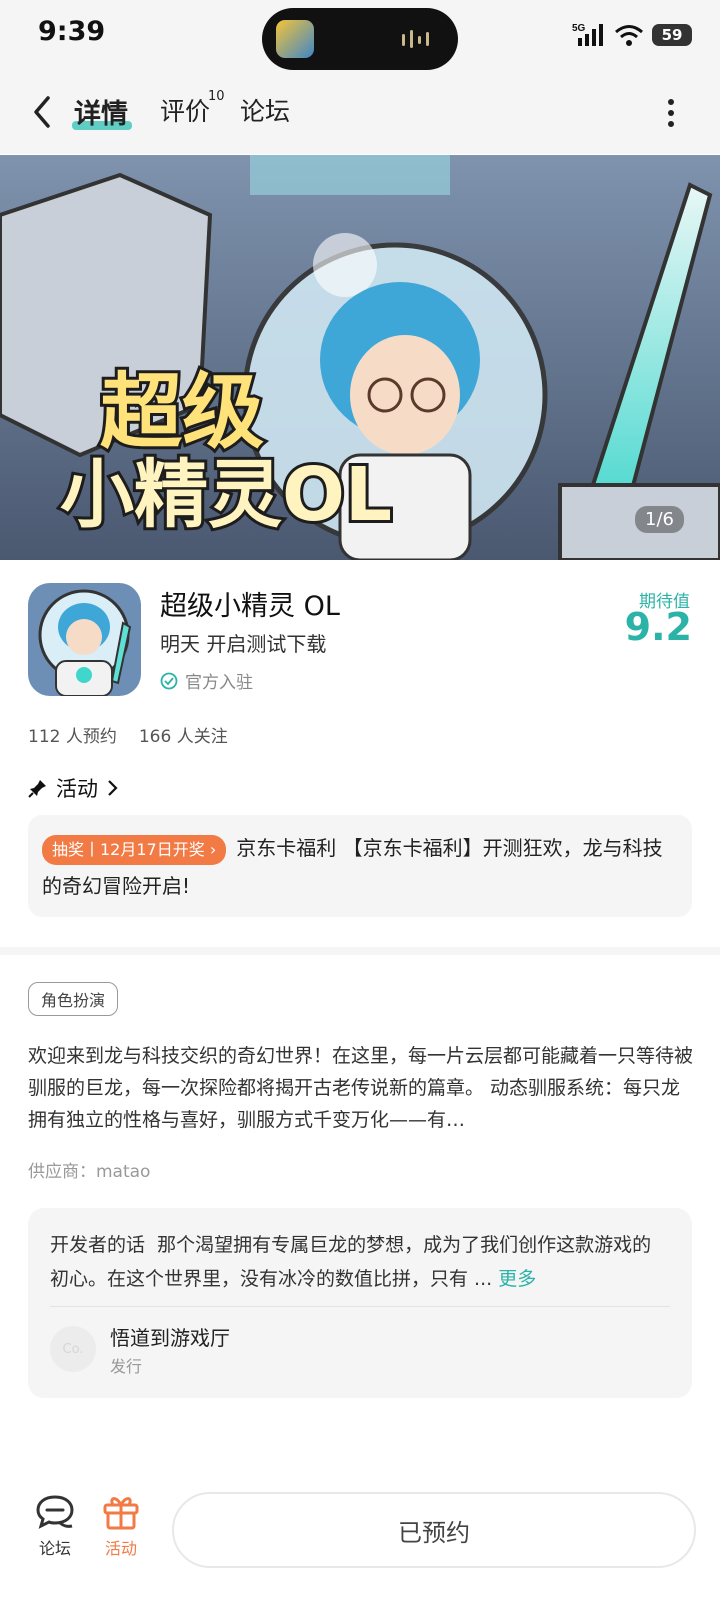 The image size is (720, 1601). I want to click on game-mini-icon, so click(295, 39).